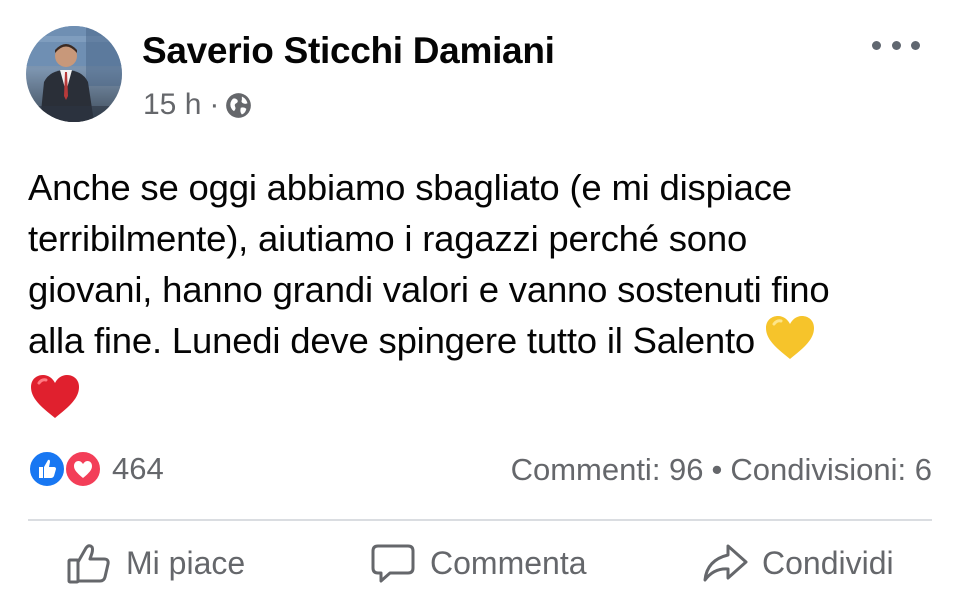 This screenshot has width=960, height=606. I want to click on comments-count: Commenti: 96, so click(607, 469).